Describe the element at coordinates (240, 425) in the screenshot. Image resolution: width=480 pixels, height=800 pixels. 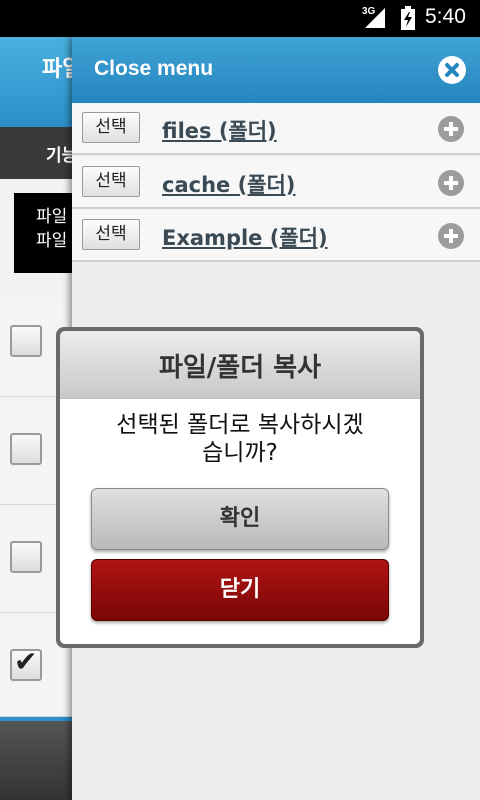
I see `dialog-message-line: 선택된 폴더로 복사하시겠` at that location.